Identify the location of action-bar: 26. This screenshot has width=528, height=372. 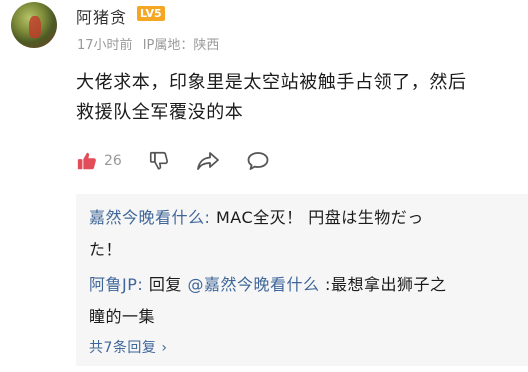
(186, 161).